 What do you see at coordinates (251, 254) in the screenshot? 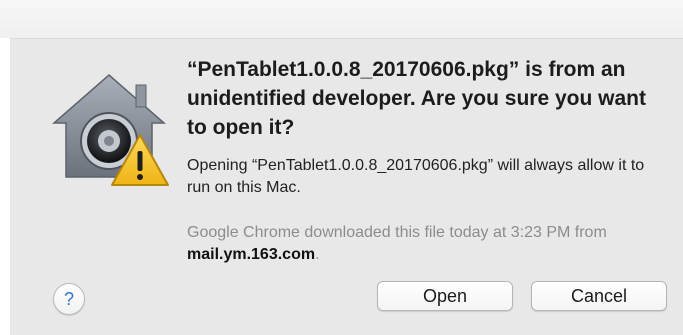
I see `download-source-domain: mail.ym.163.com` at bounding box center [251, 254].